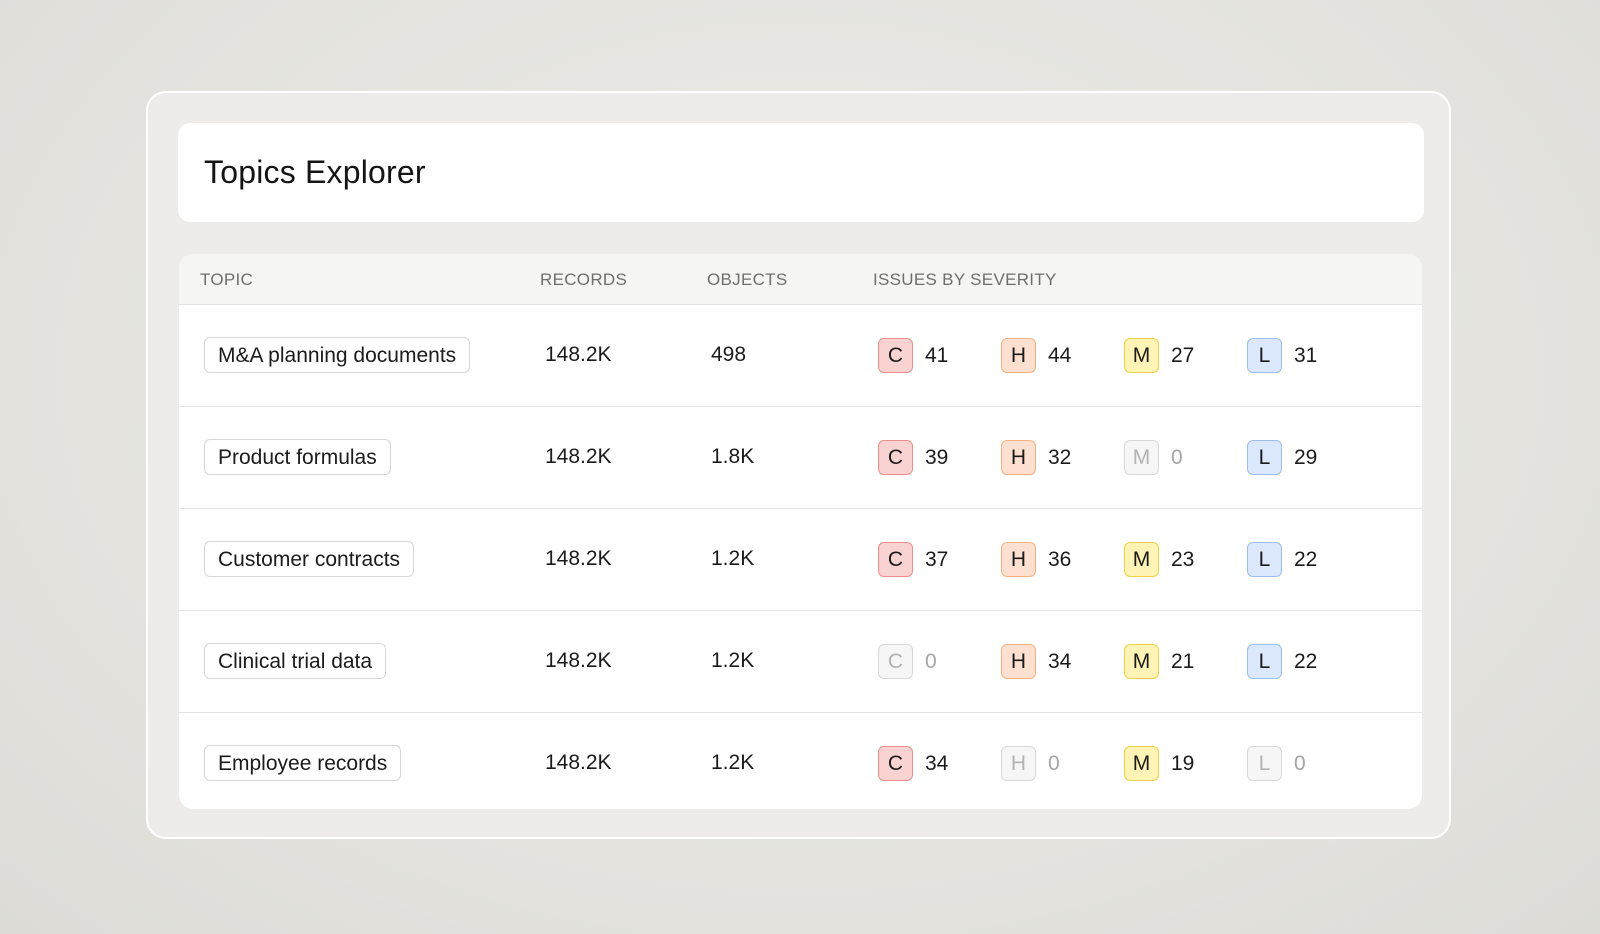 Image resolution: width=1600 pixels, height=934 pixels. I want to click on critical-count: 0, so click(931, 661).